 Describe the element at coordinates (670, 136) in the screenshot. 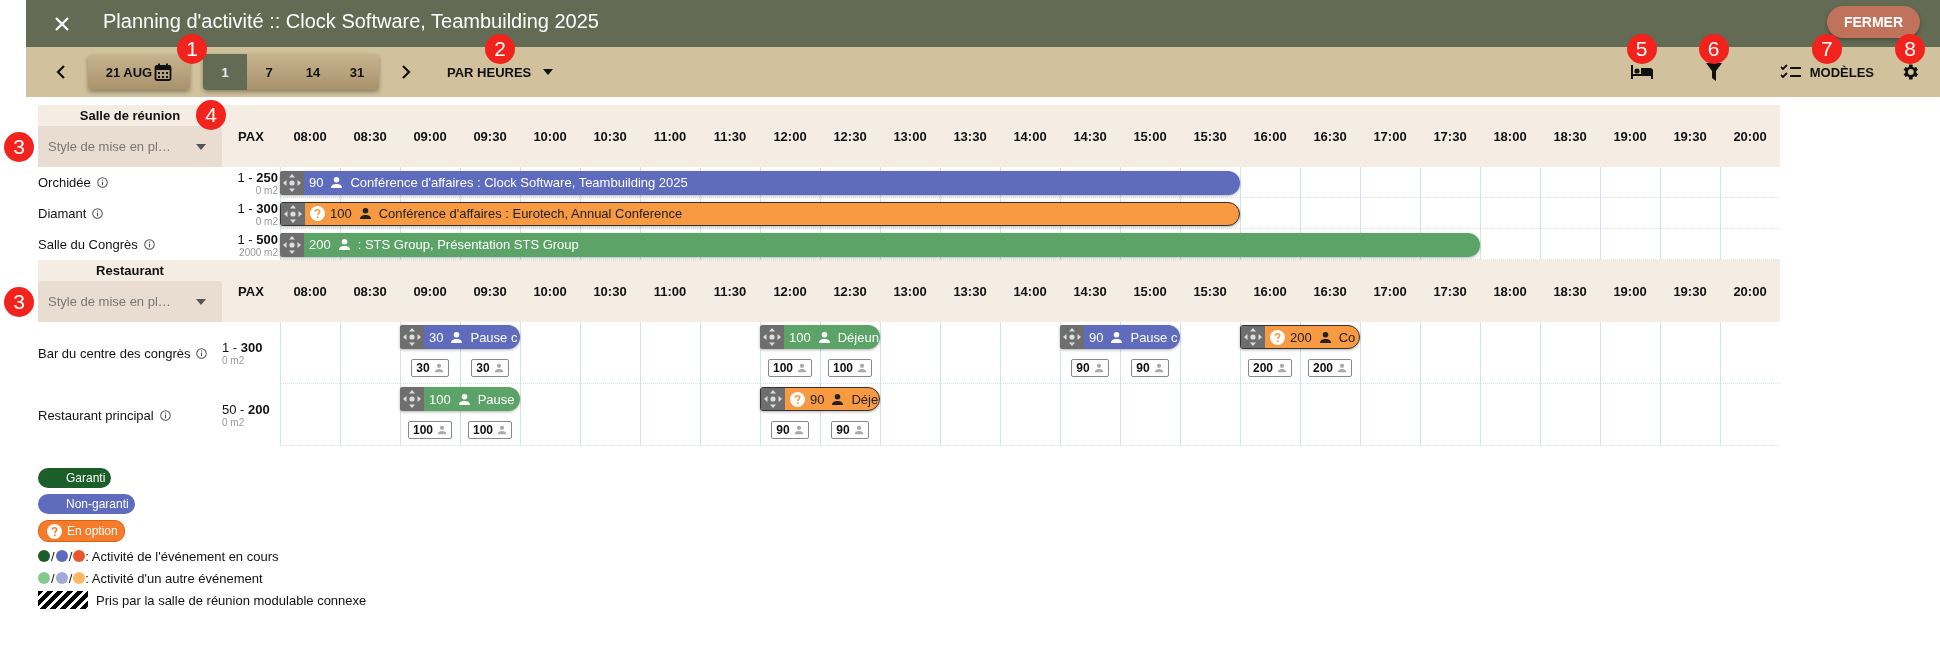

I see `column-heading: 11:00` at that location.